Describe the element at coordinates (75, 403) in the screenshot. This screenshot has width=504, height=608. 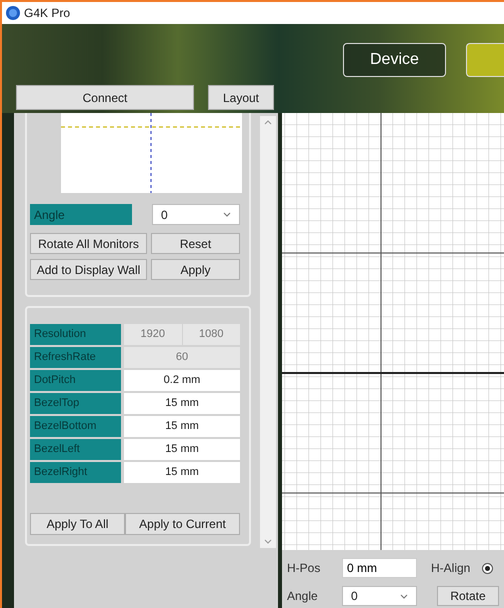
I see `property-label: BezelTop` at that location.